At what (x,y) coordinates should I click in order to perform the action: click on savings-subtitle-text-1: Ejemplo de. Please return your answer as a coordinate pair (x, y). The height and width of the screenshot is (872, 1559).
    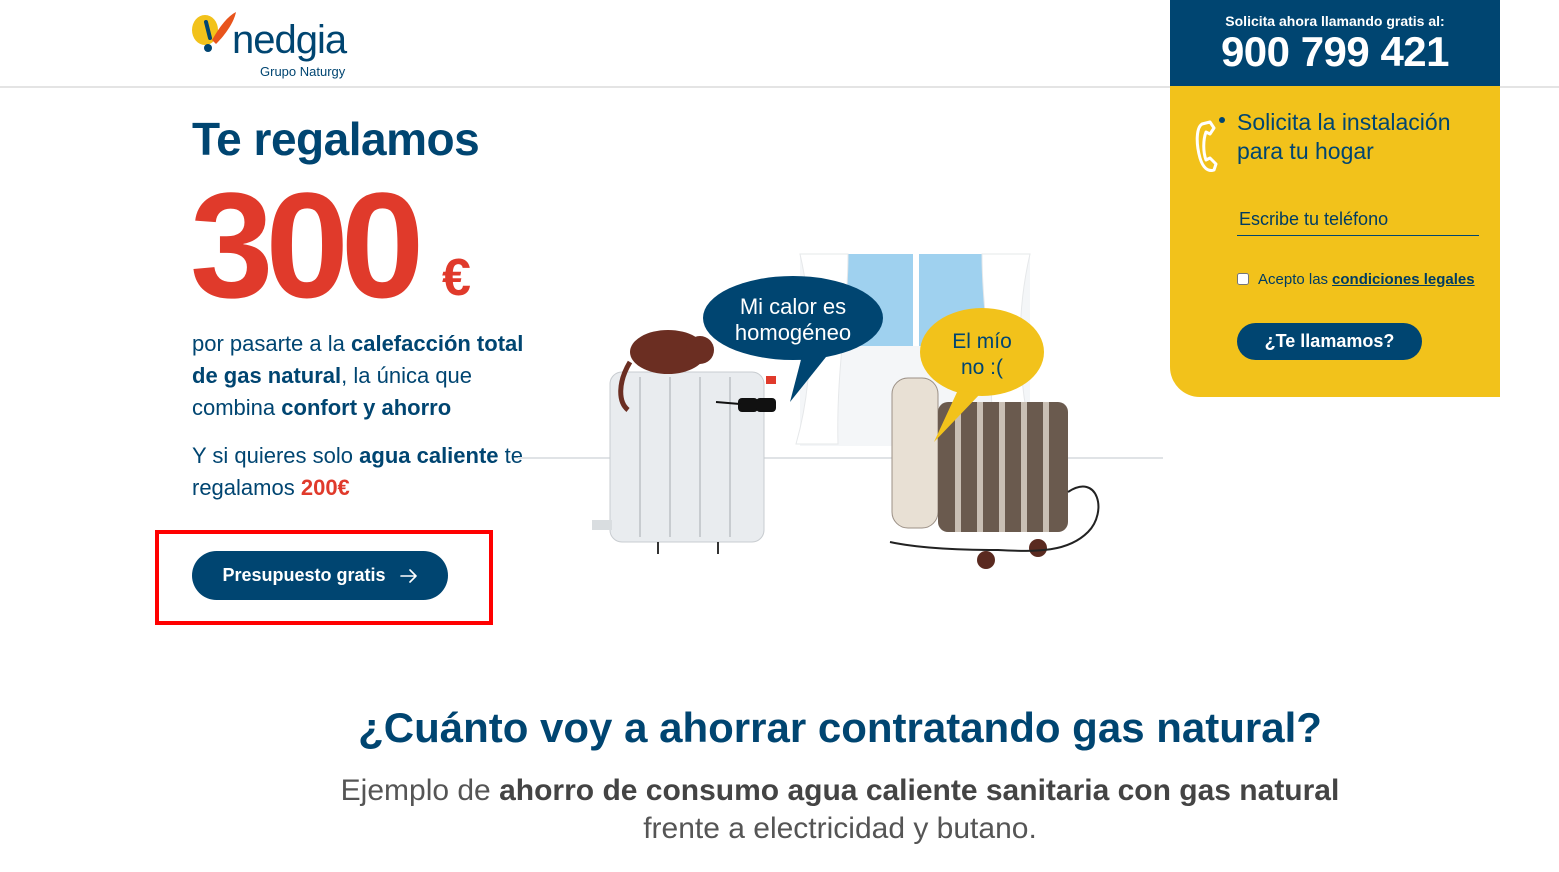
    Looking at the image, I should click on (420, 790).